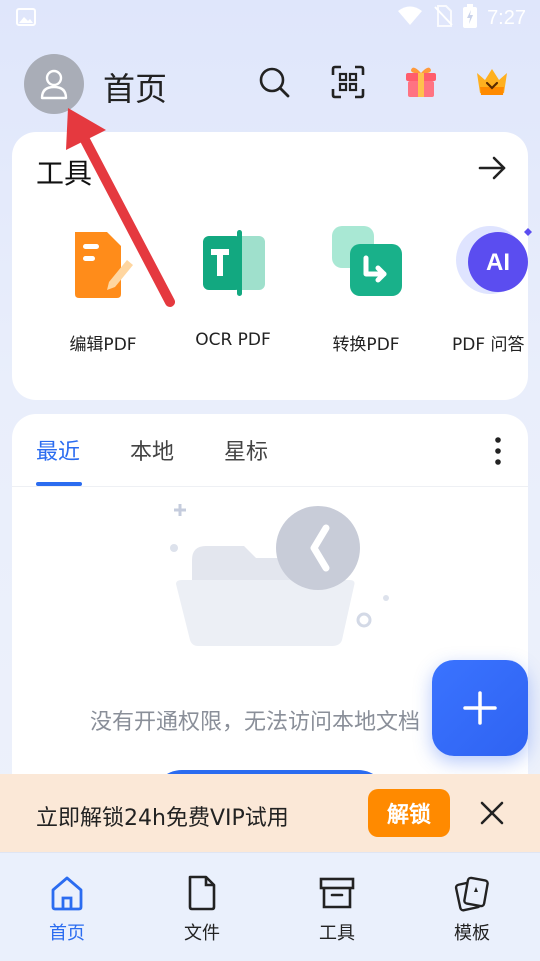 The height and width of the screenshot is (961, 540). I want to click on tools-more-button, so click(492, 168).